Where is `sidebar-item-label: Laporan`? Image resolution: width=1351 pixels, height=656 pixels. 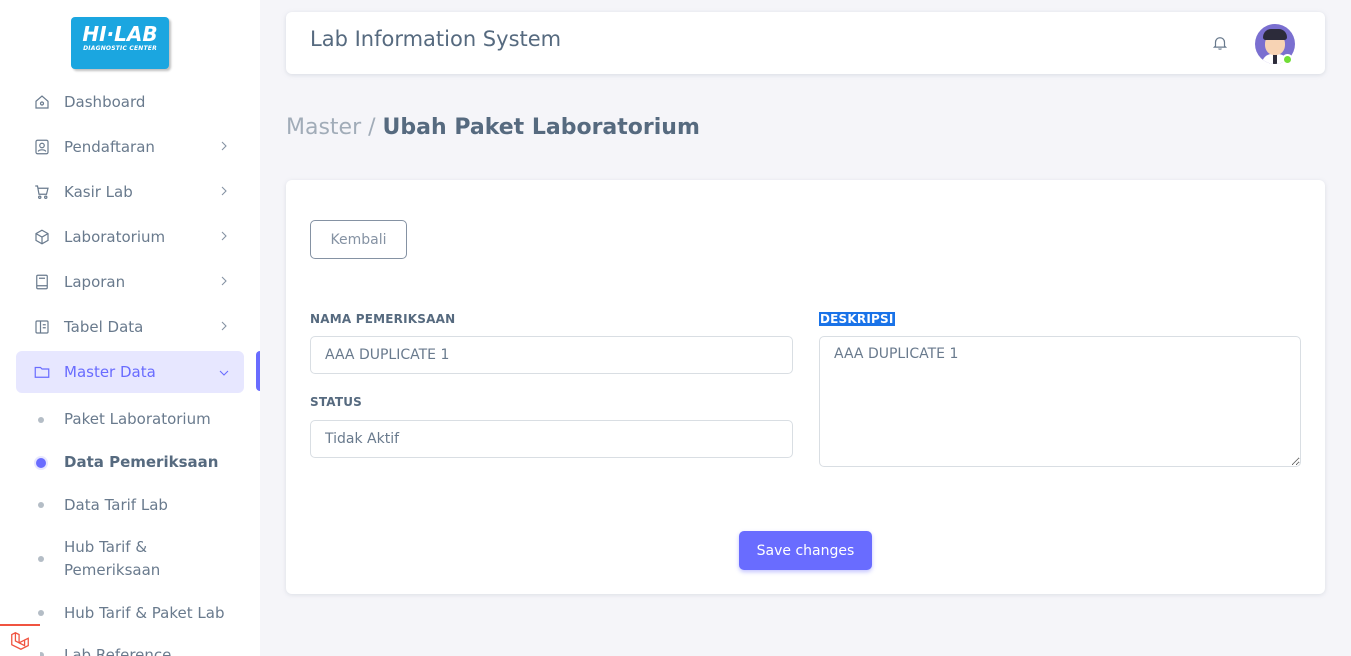
sidebar-item-label: Laporan is located at coordinates (95, 281).